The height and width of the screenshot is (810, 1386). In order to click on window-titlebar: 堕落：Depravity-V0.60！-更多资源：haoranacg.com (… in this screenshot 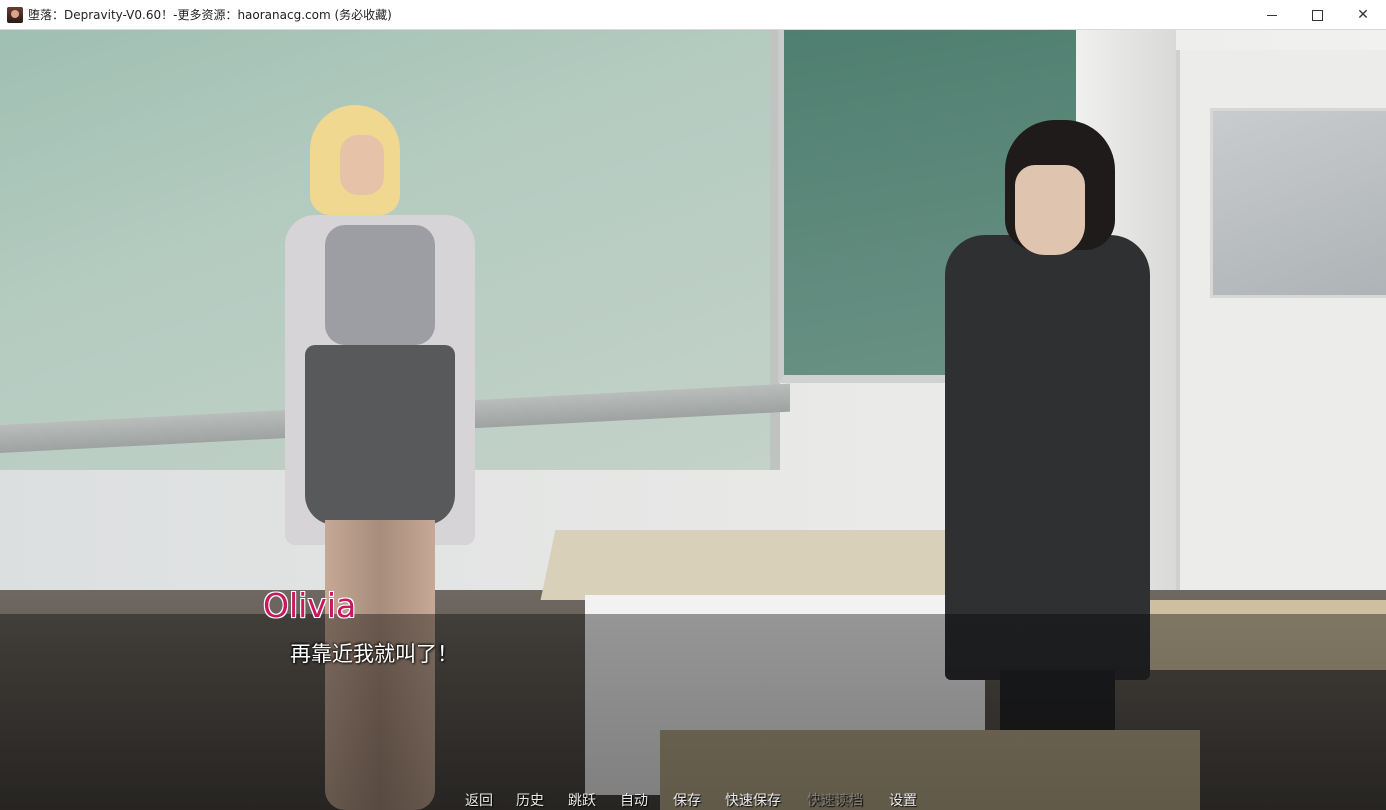, I will do `click(693, 15)`.